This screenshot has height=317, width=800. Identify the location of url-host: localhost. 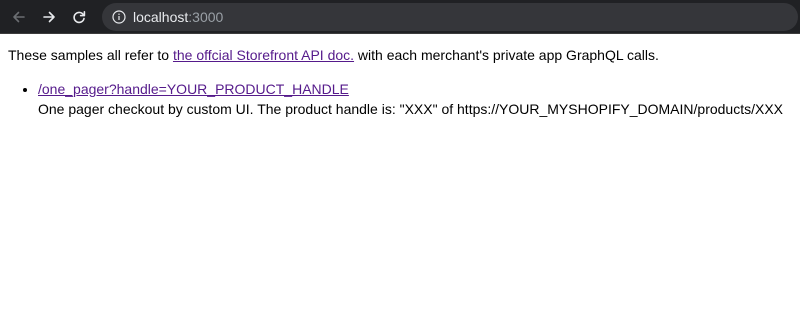
(161, 16).